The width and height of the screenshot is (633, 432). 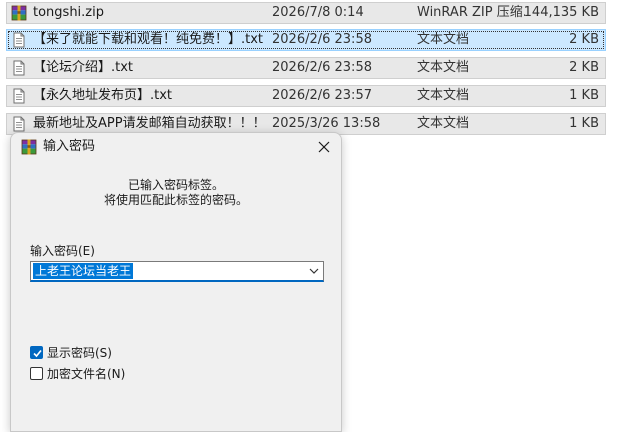 What do you see at coordinates (326, 123) in the screenshot?
I see `file-date: 2025/3/26 13:58` at bounding box center [326, 123].